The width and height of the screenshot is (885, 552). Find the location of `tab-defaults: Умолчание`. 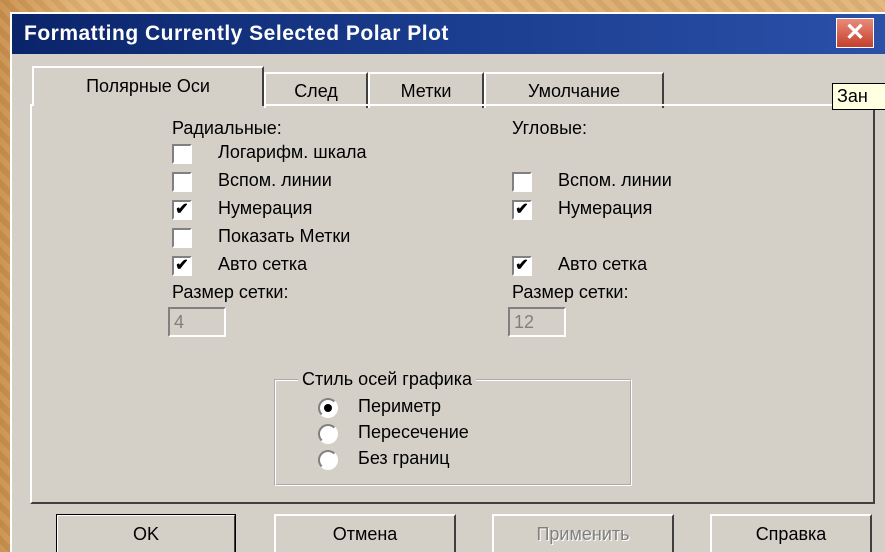

tab-defaults: Умолчание is located at coordinates (574, 90).